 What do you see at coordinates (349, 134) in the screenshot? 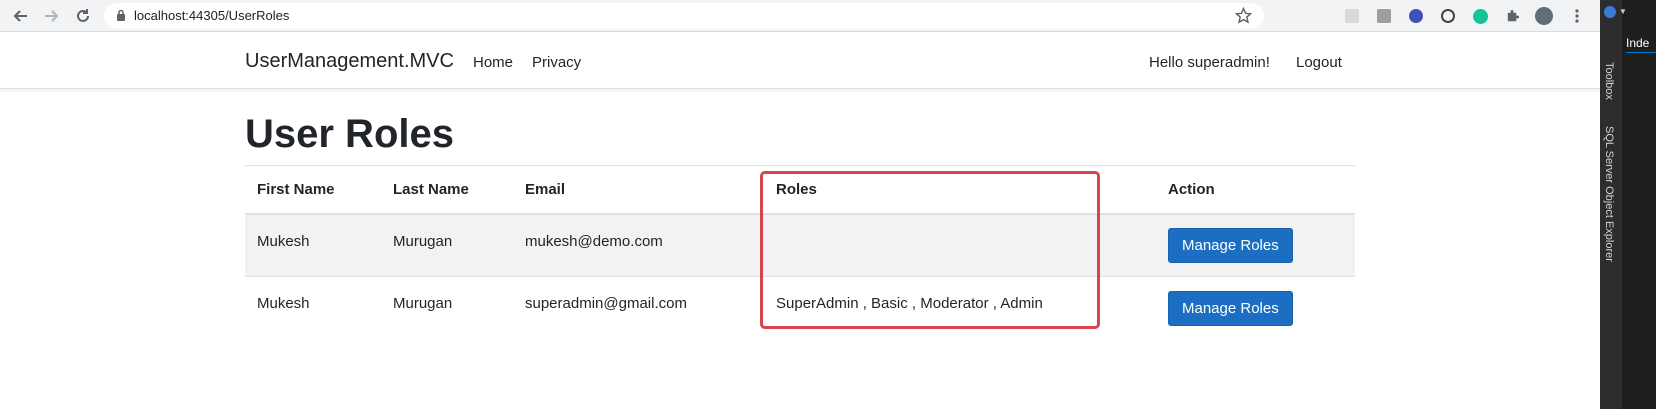
I see `page-title: User Roles` at bounding box center [349, 134].